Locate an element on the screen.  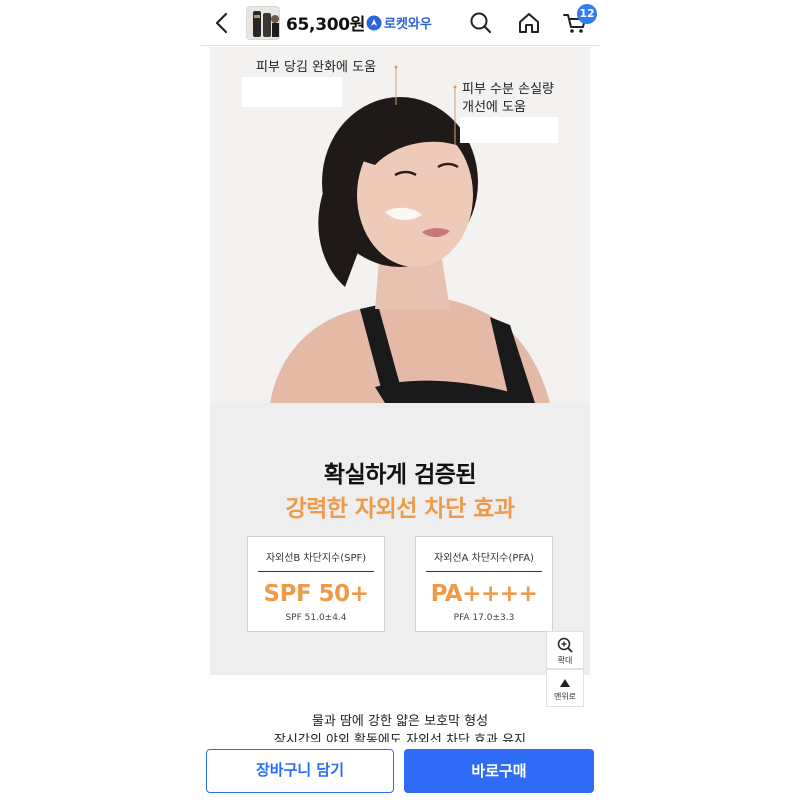
zoom-in-icon is located at coordinates (565, 645).